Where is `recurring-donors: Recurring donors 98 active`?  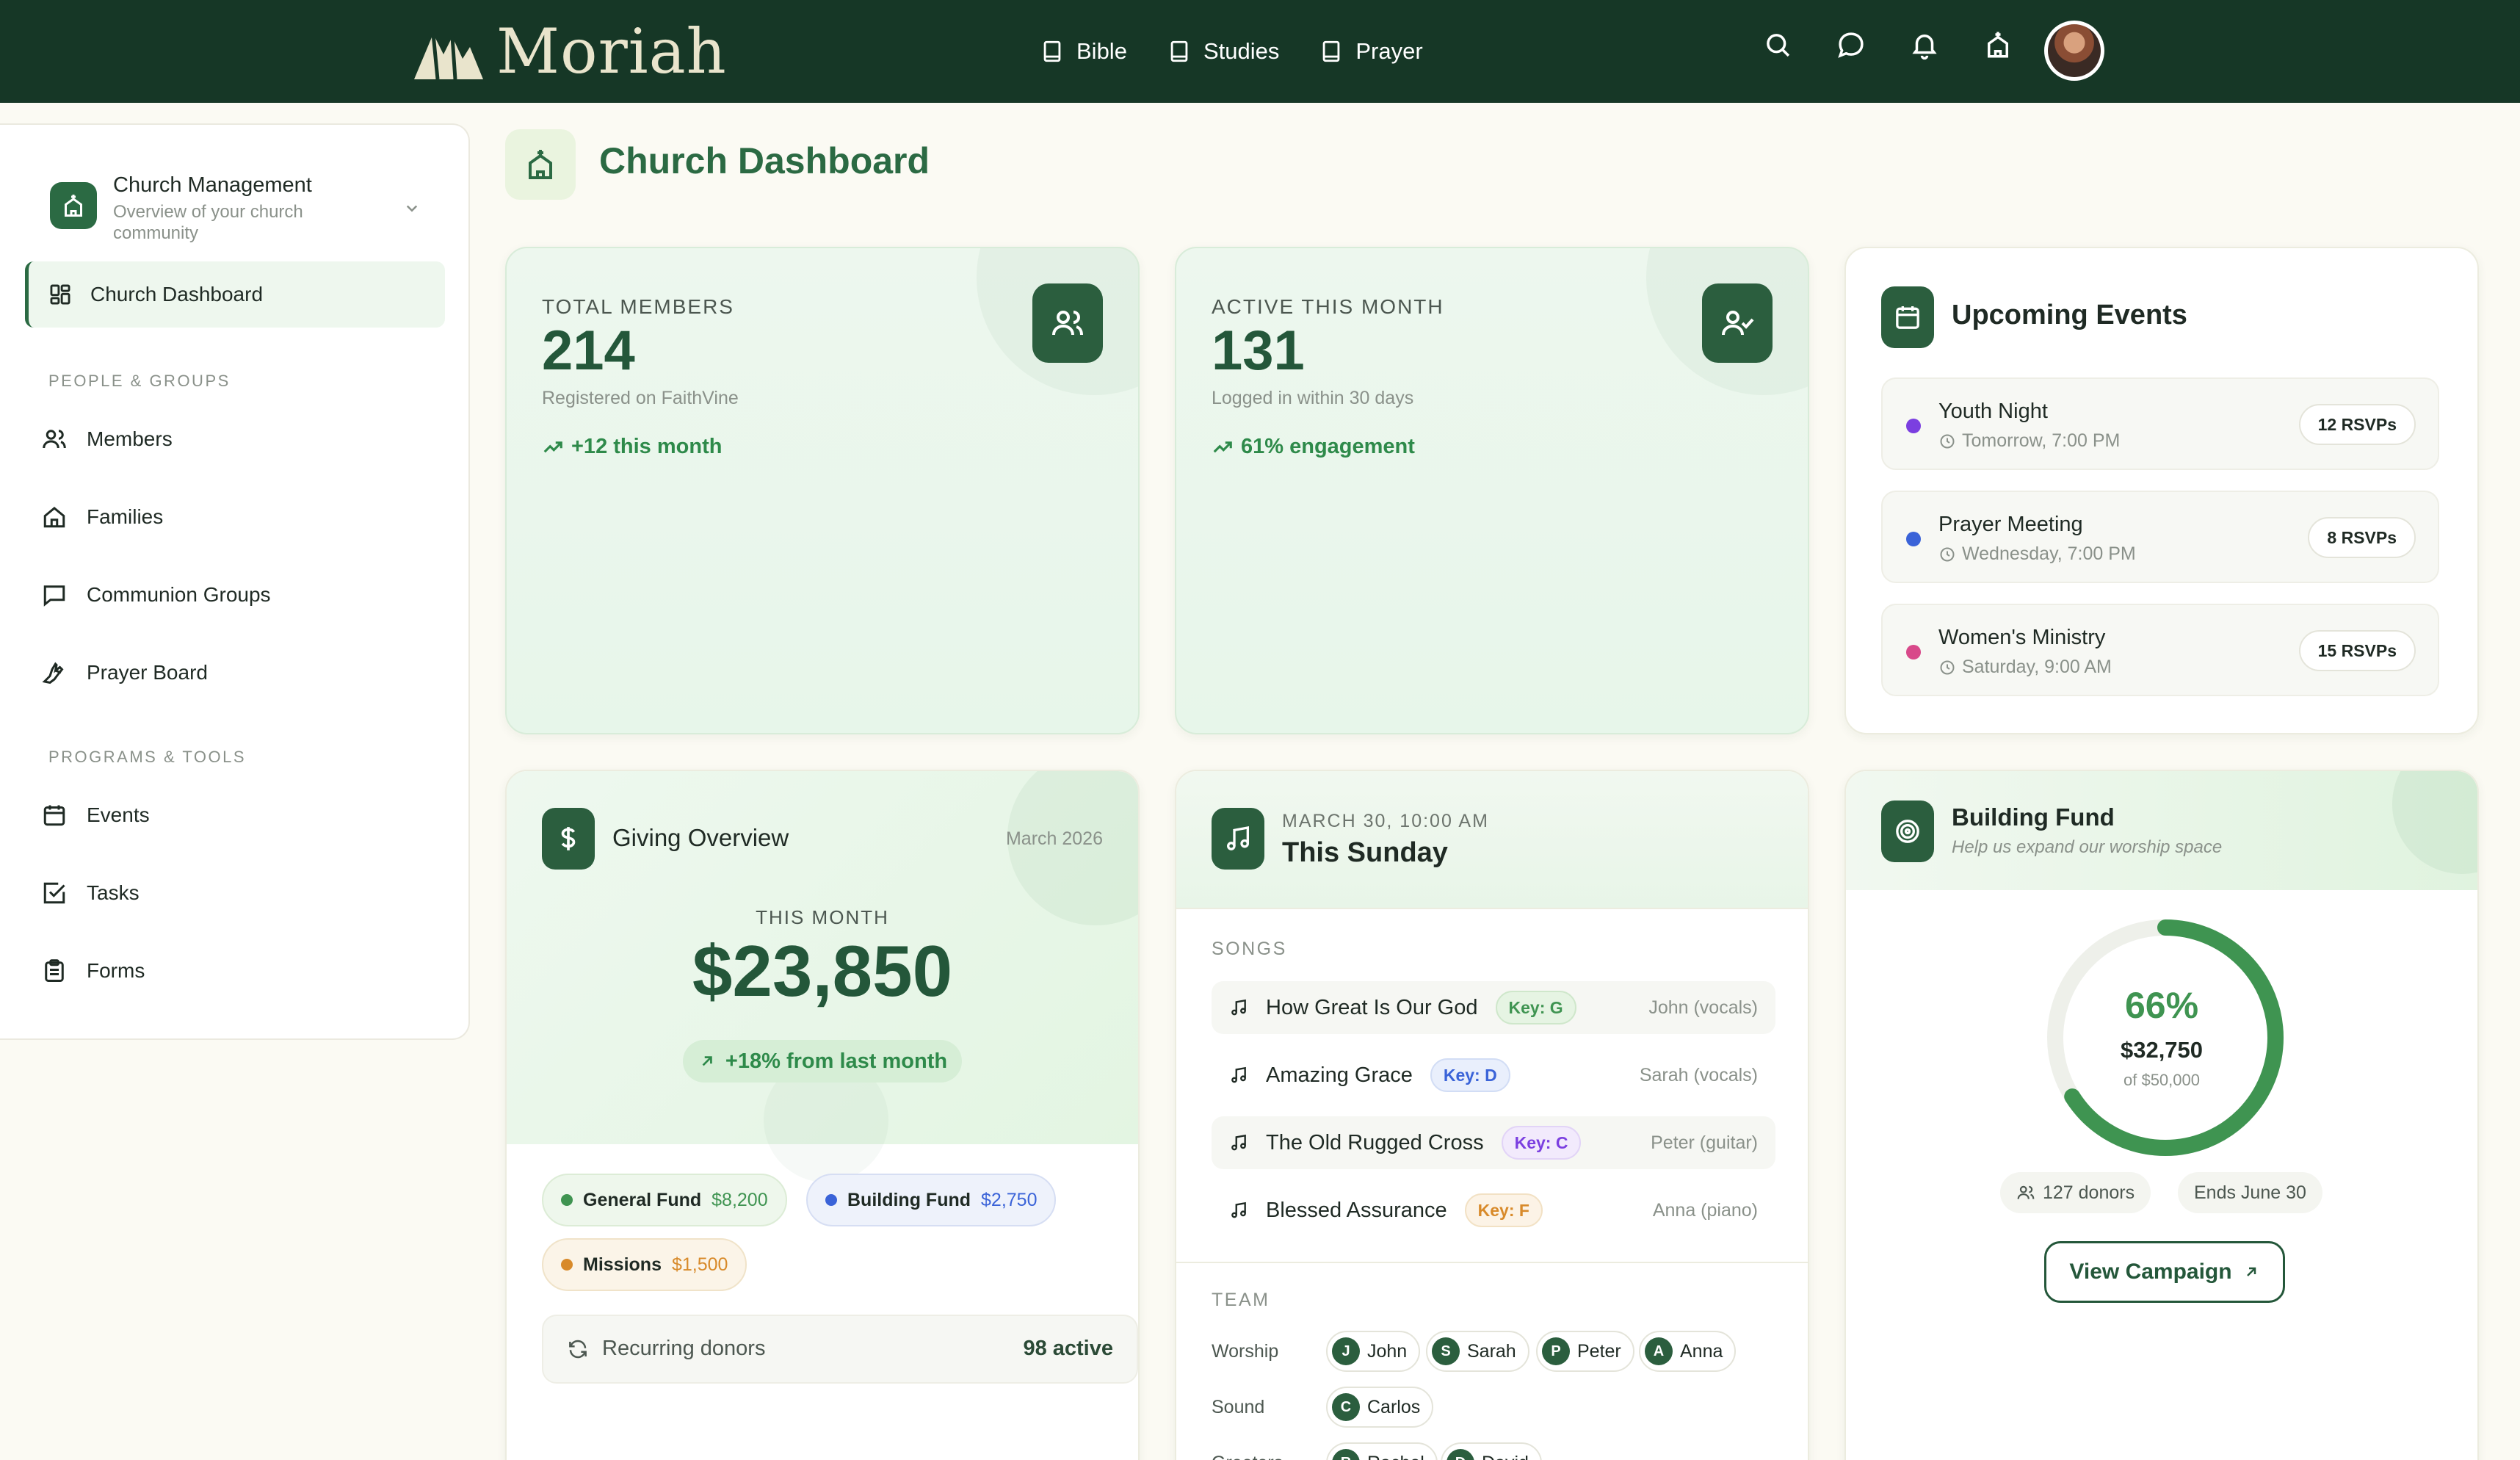 recurring-donors: Recurring donors 98 active is located at coordinates (840, 1350).